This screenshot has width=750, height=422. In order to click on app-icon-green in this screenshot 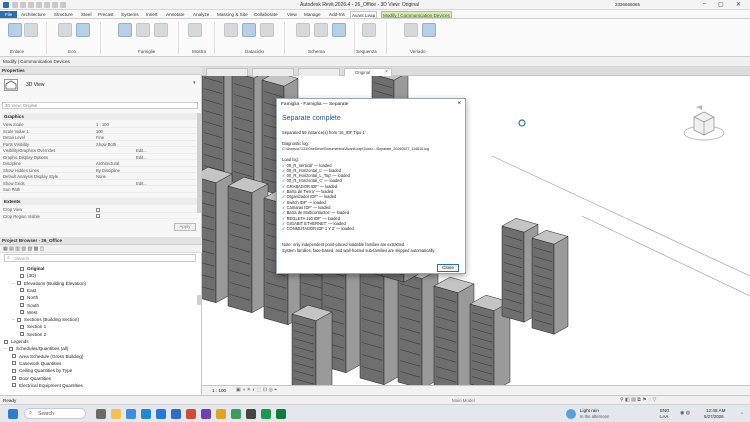, I will do `click(236, 414)`.